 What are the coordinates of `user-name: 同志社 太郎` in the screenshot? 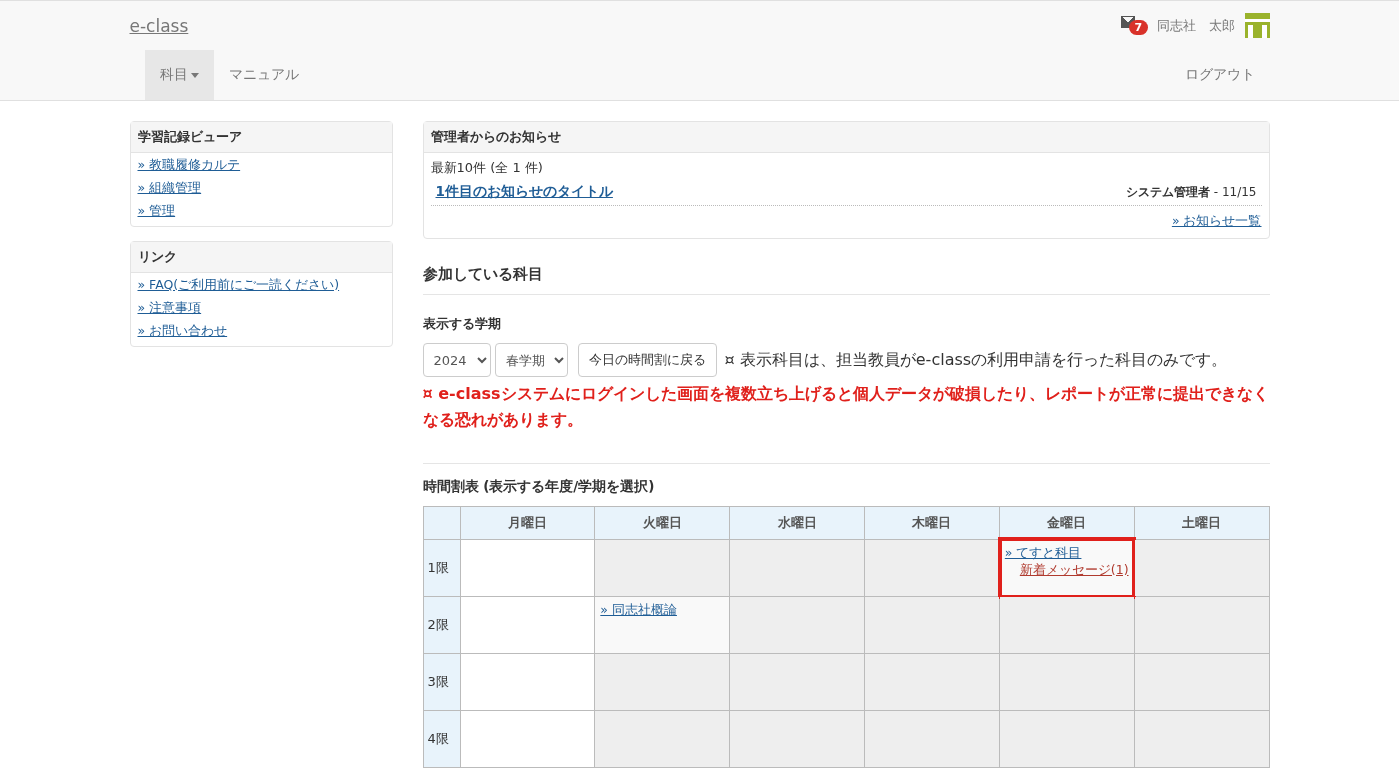 It's located at (1195, 25).